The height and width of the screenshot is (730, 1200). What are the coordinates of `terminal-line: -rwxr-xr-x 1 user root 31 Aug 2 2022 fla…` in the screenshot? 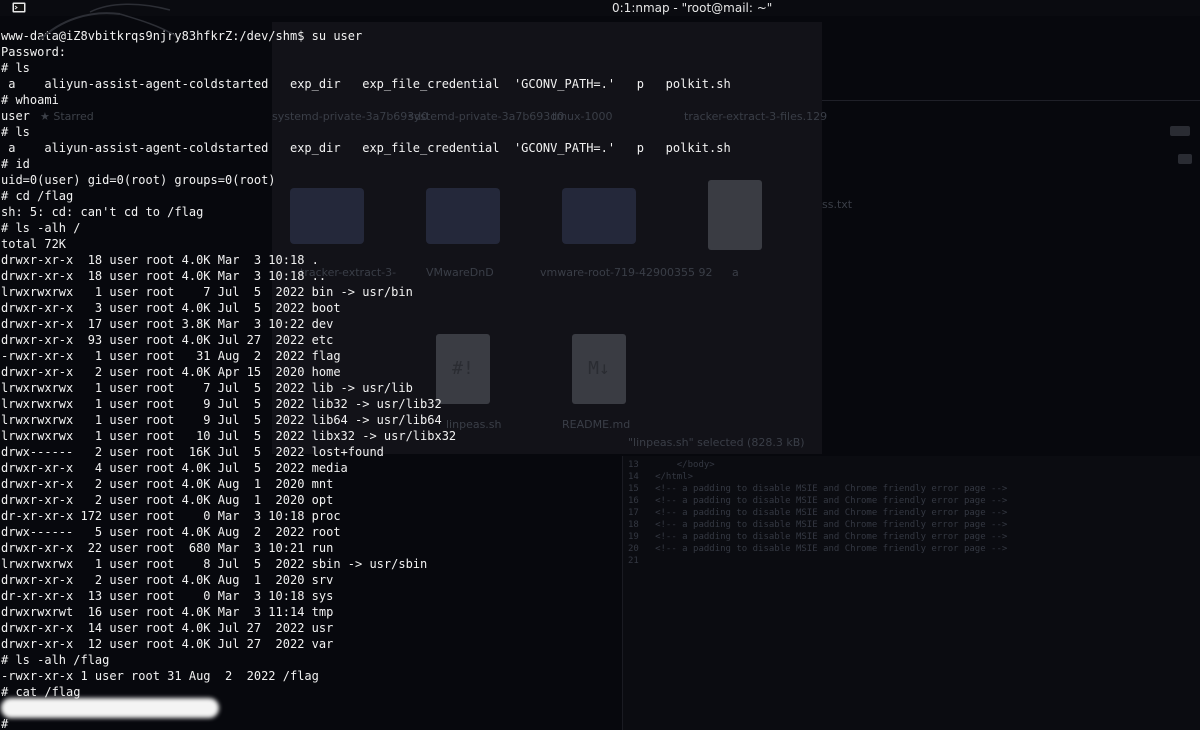 It's located at (171, 356).